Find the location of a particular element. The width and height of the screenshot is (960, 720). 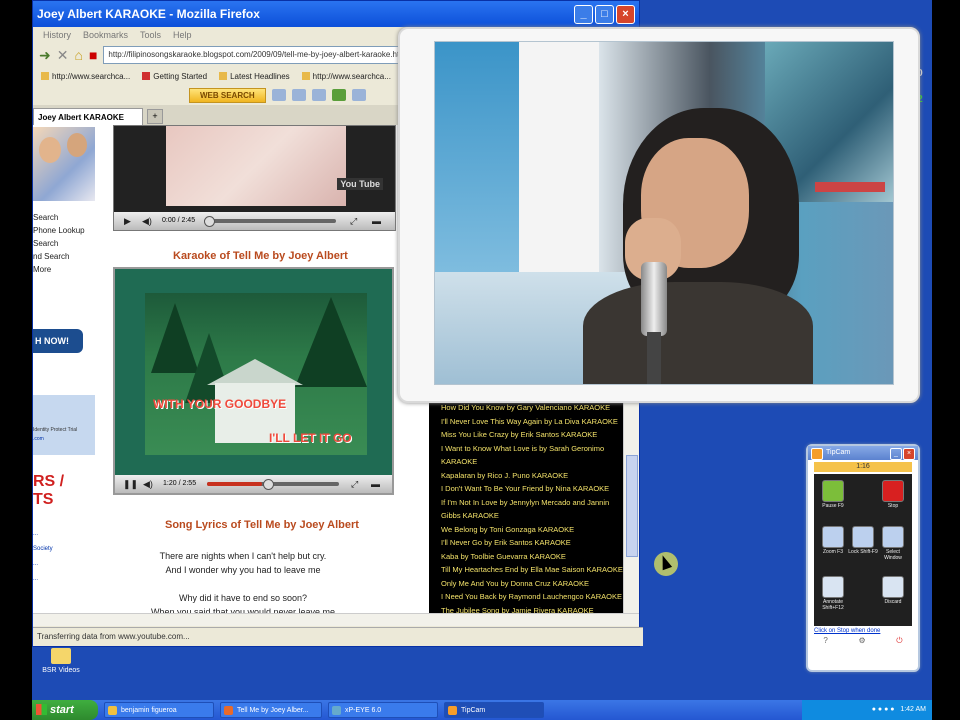

zoom-button: Zoom F3 is located at coordinates (833, 539).